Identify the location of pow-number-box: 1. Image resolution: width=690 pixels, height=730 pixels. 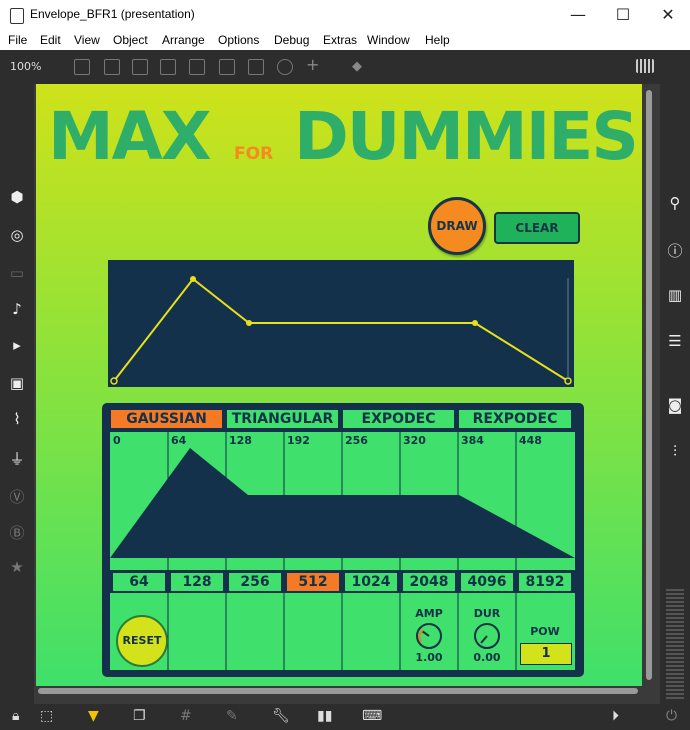
(546, 654).